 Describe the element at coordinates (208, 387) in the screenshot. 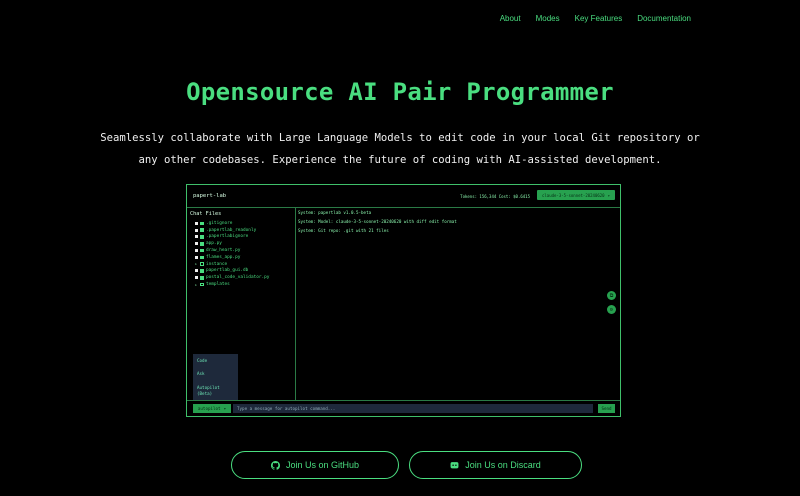

I see `mode-option-autopilot: Autopilot` at that location.